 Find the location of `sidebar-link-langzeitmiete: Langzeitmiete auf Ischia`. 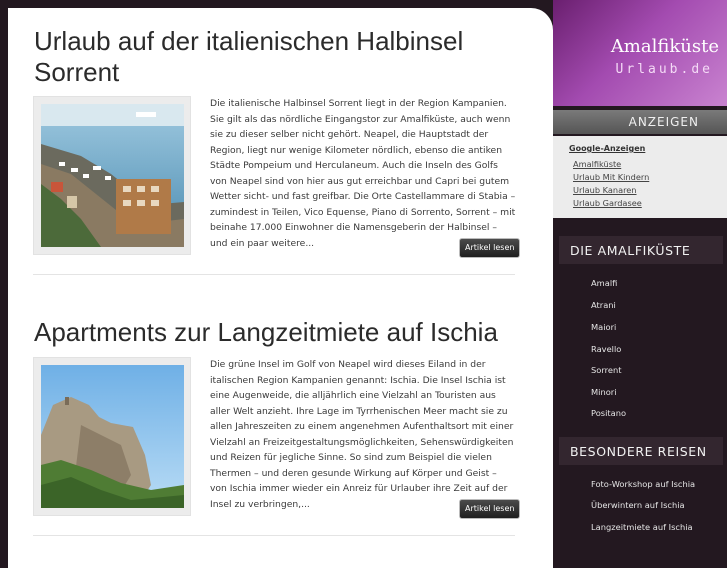

sidebar-link-langzeitmiete: Langzeitmiete auf Ischia is located at coordinates (642, 527).